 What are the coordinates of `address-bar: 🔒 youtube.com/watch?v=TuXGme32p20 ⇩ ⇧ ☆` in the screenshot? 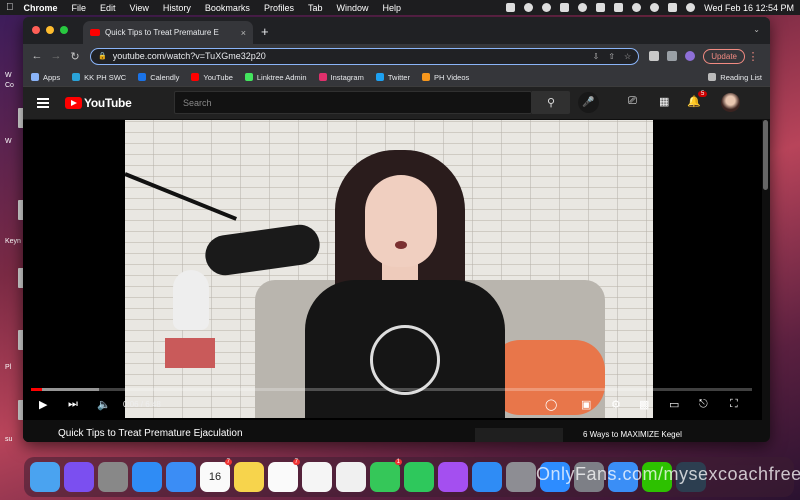 It's located at (365, 56).